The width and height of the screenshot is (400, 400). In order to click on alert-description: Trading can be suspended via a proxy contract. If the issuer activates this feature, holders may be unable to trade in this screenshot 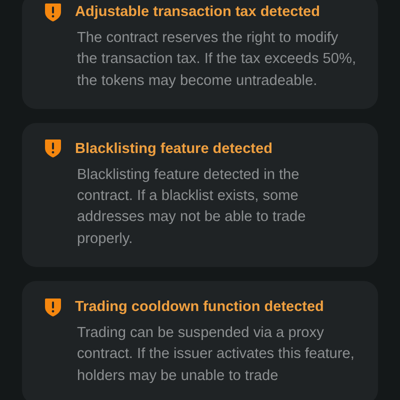, I will do `click(216, 355)`.